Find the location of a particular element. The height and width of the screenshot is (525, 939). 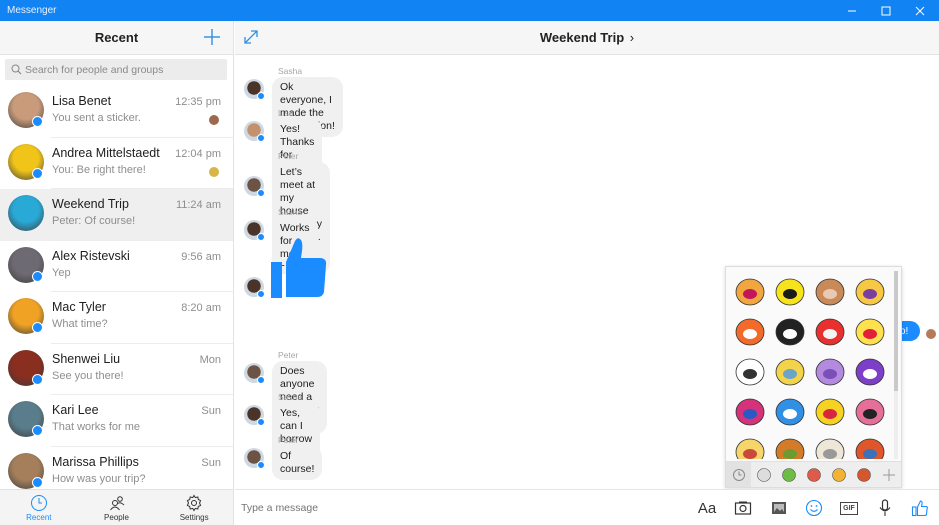

seen-avatar is located at coordinates (214, 171).